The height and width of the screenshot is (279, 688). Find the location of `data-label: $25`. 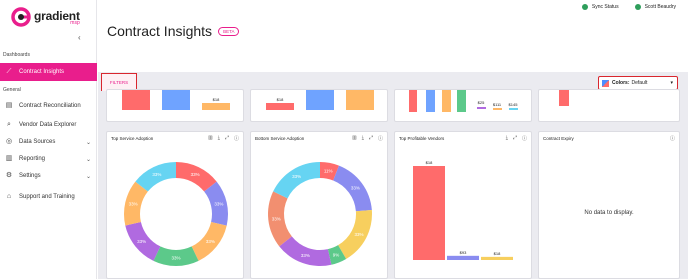

data-label: $25 is located at coordinates (481, 102).